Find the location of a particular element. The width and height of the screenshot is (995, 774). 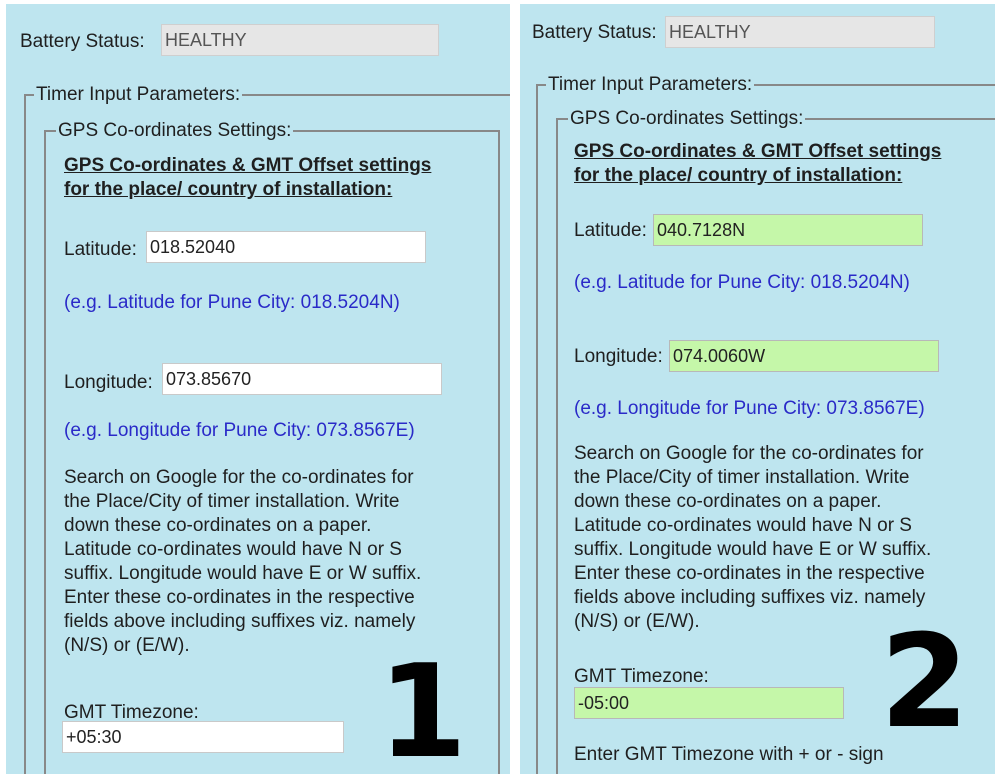

gmt-timezone-help: Enter GMT Timezone with + or - sign is located at coordinates (729, 754).